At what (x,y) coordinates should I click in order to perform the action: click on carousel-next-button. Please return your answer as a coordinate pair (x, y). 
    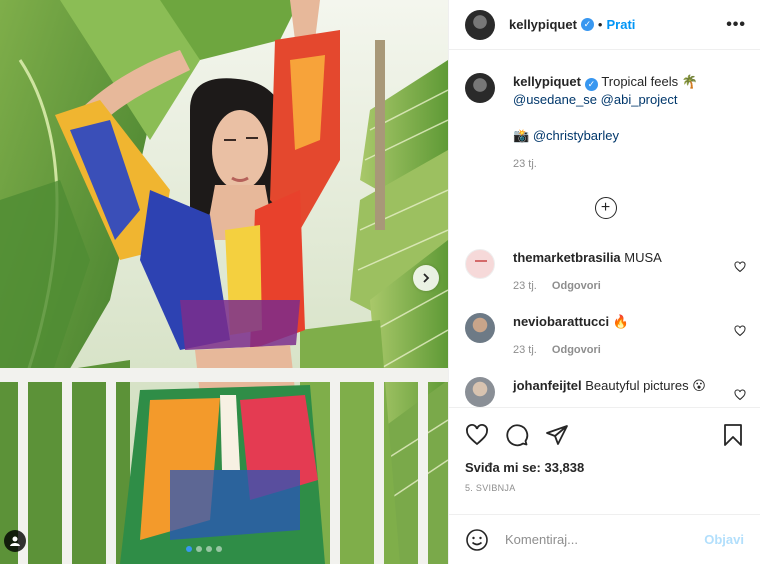
    Looking at the image, I should click on (426, 278).